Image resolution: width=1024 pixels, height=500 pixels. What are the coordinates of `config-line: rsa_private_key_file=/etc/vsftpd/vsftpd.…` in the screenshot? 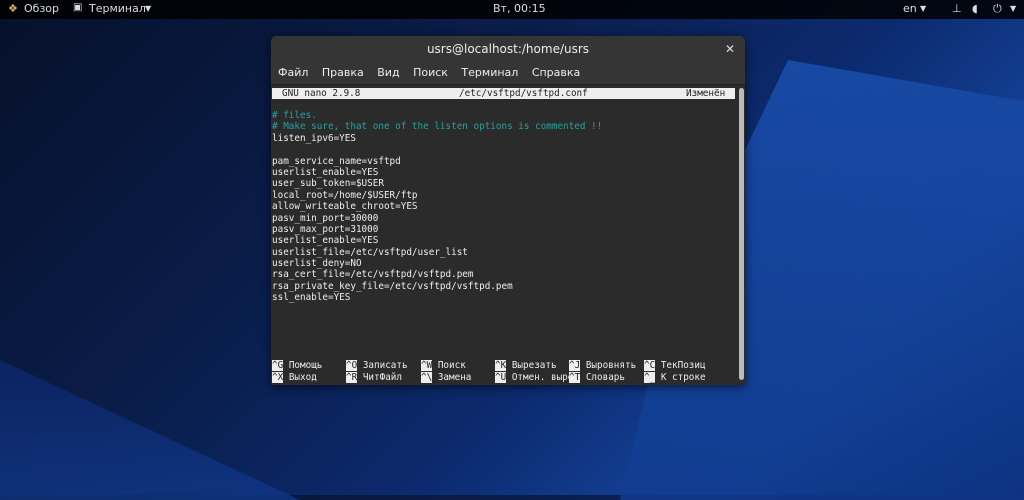 It's located at (392, 286).